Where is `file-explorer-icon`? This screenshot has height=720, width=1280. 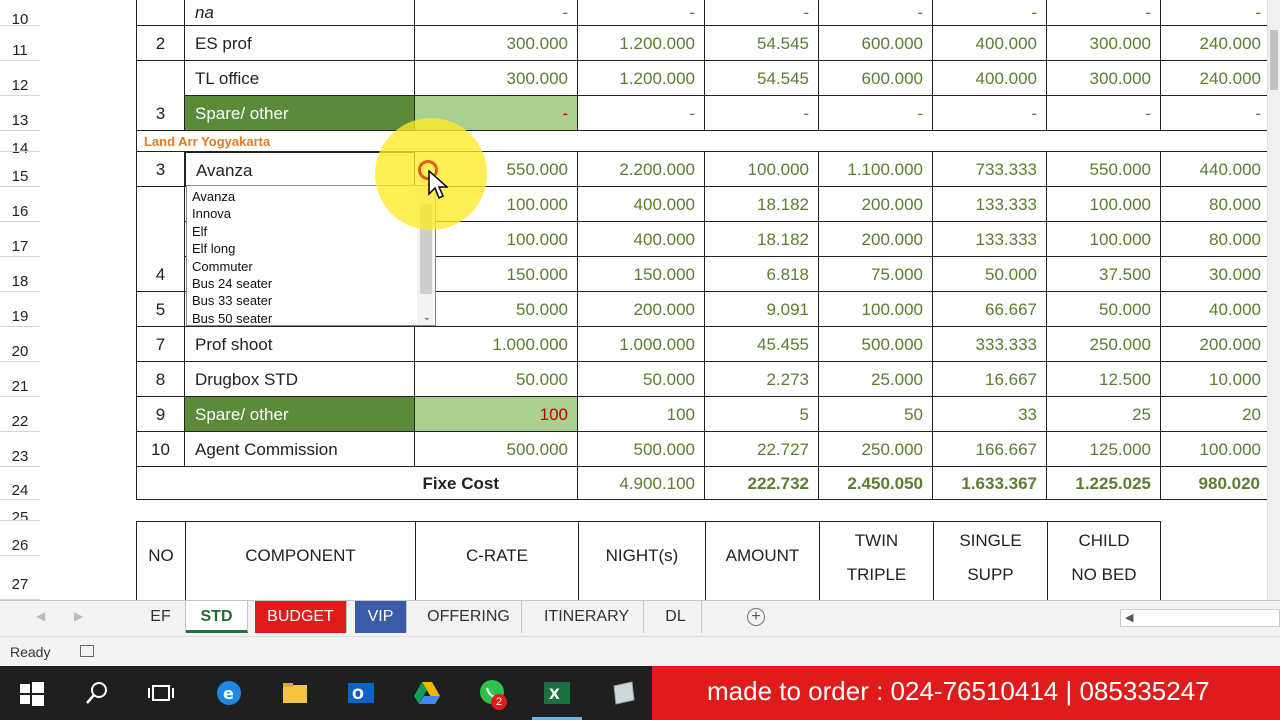 file-explorer-icon is located at coordinates (295, 693).